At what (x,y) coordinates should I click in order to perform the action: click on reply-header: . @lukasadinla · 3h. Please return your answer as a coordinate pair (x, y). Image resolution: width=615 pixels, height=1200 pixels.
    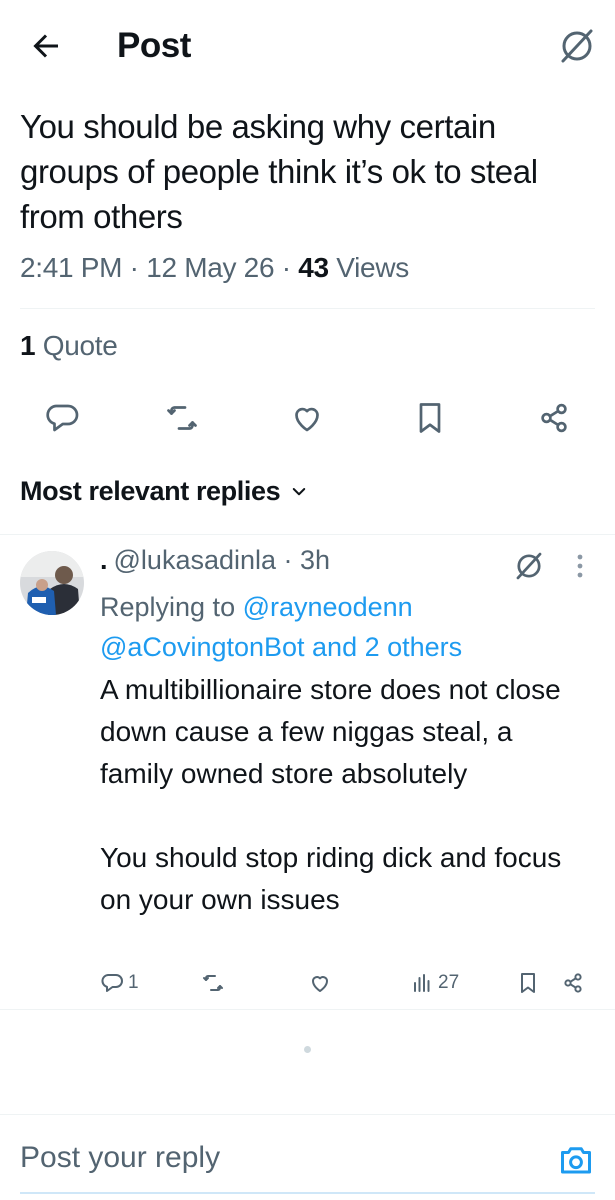
    Looking at the image, I should click on (215, 560).